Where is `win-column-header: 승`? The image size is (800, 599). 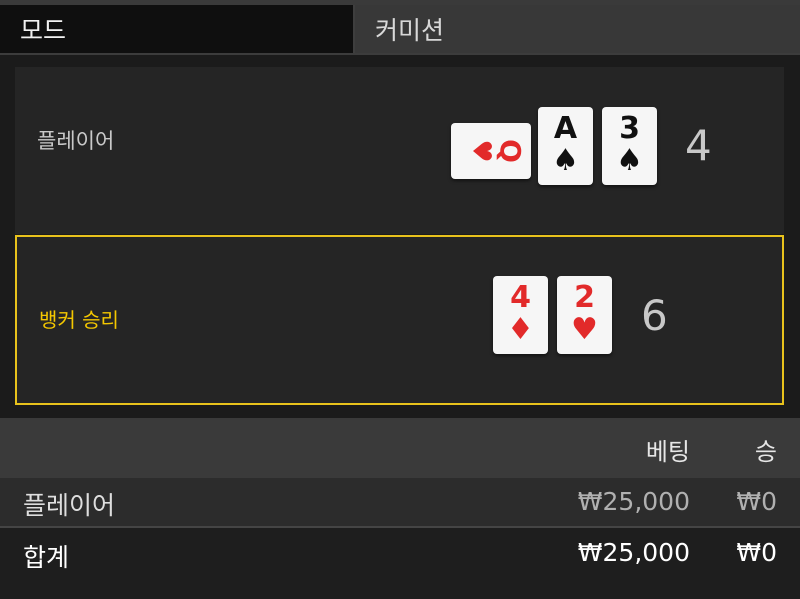
win-column-header: 승 is located at coordinates (765, 452).